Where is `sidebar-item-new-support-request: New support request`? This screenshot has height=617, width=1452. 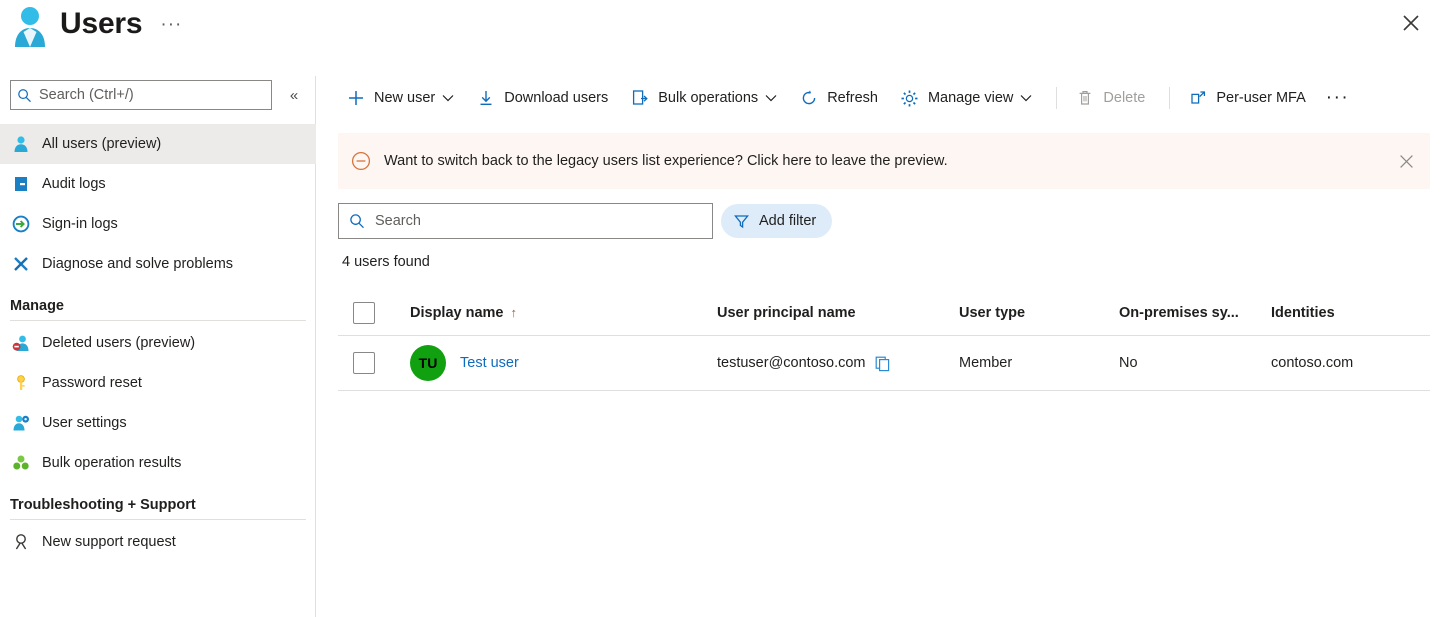 sidebar-item-new-support-request: New support request is located at coordinates (158, 542).